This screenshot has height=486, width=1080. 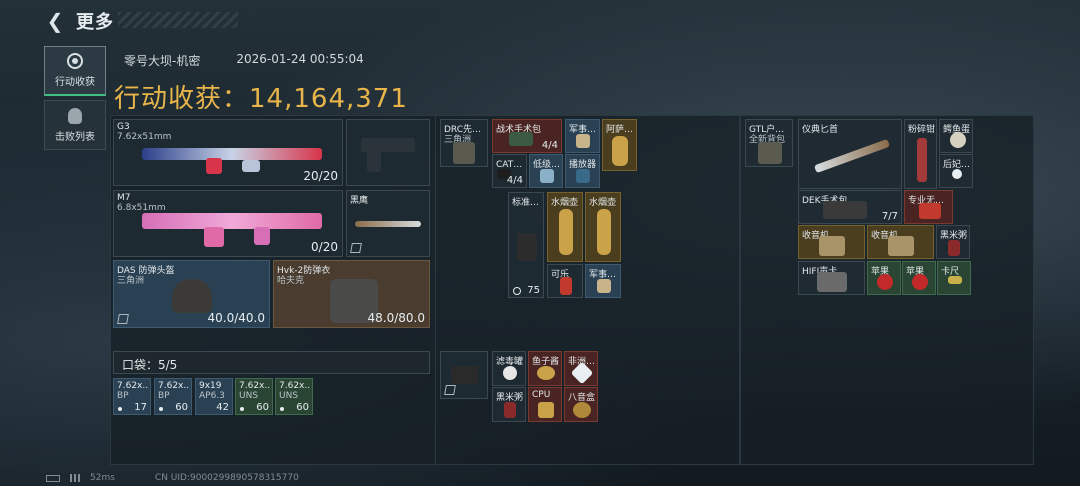 What do you see at coordinates (214, 396) in the screenshot?
I see `pocket-slot: 9x19 AP6.3 42` at bounding box center [214, 396].